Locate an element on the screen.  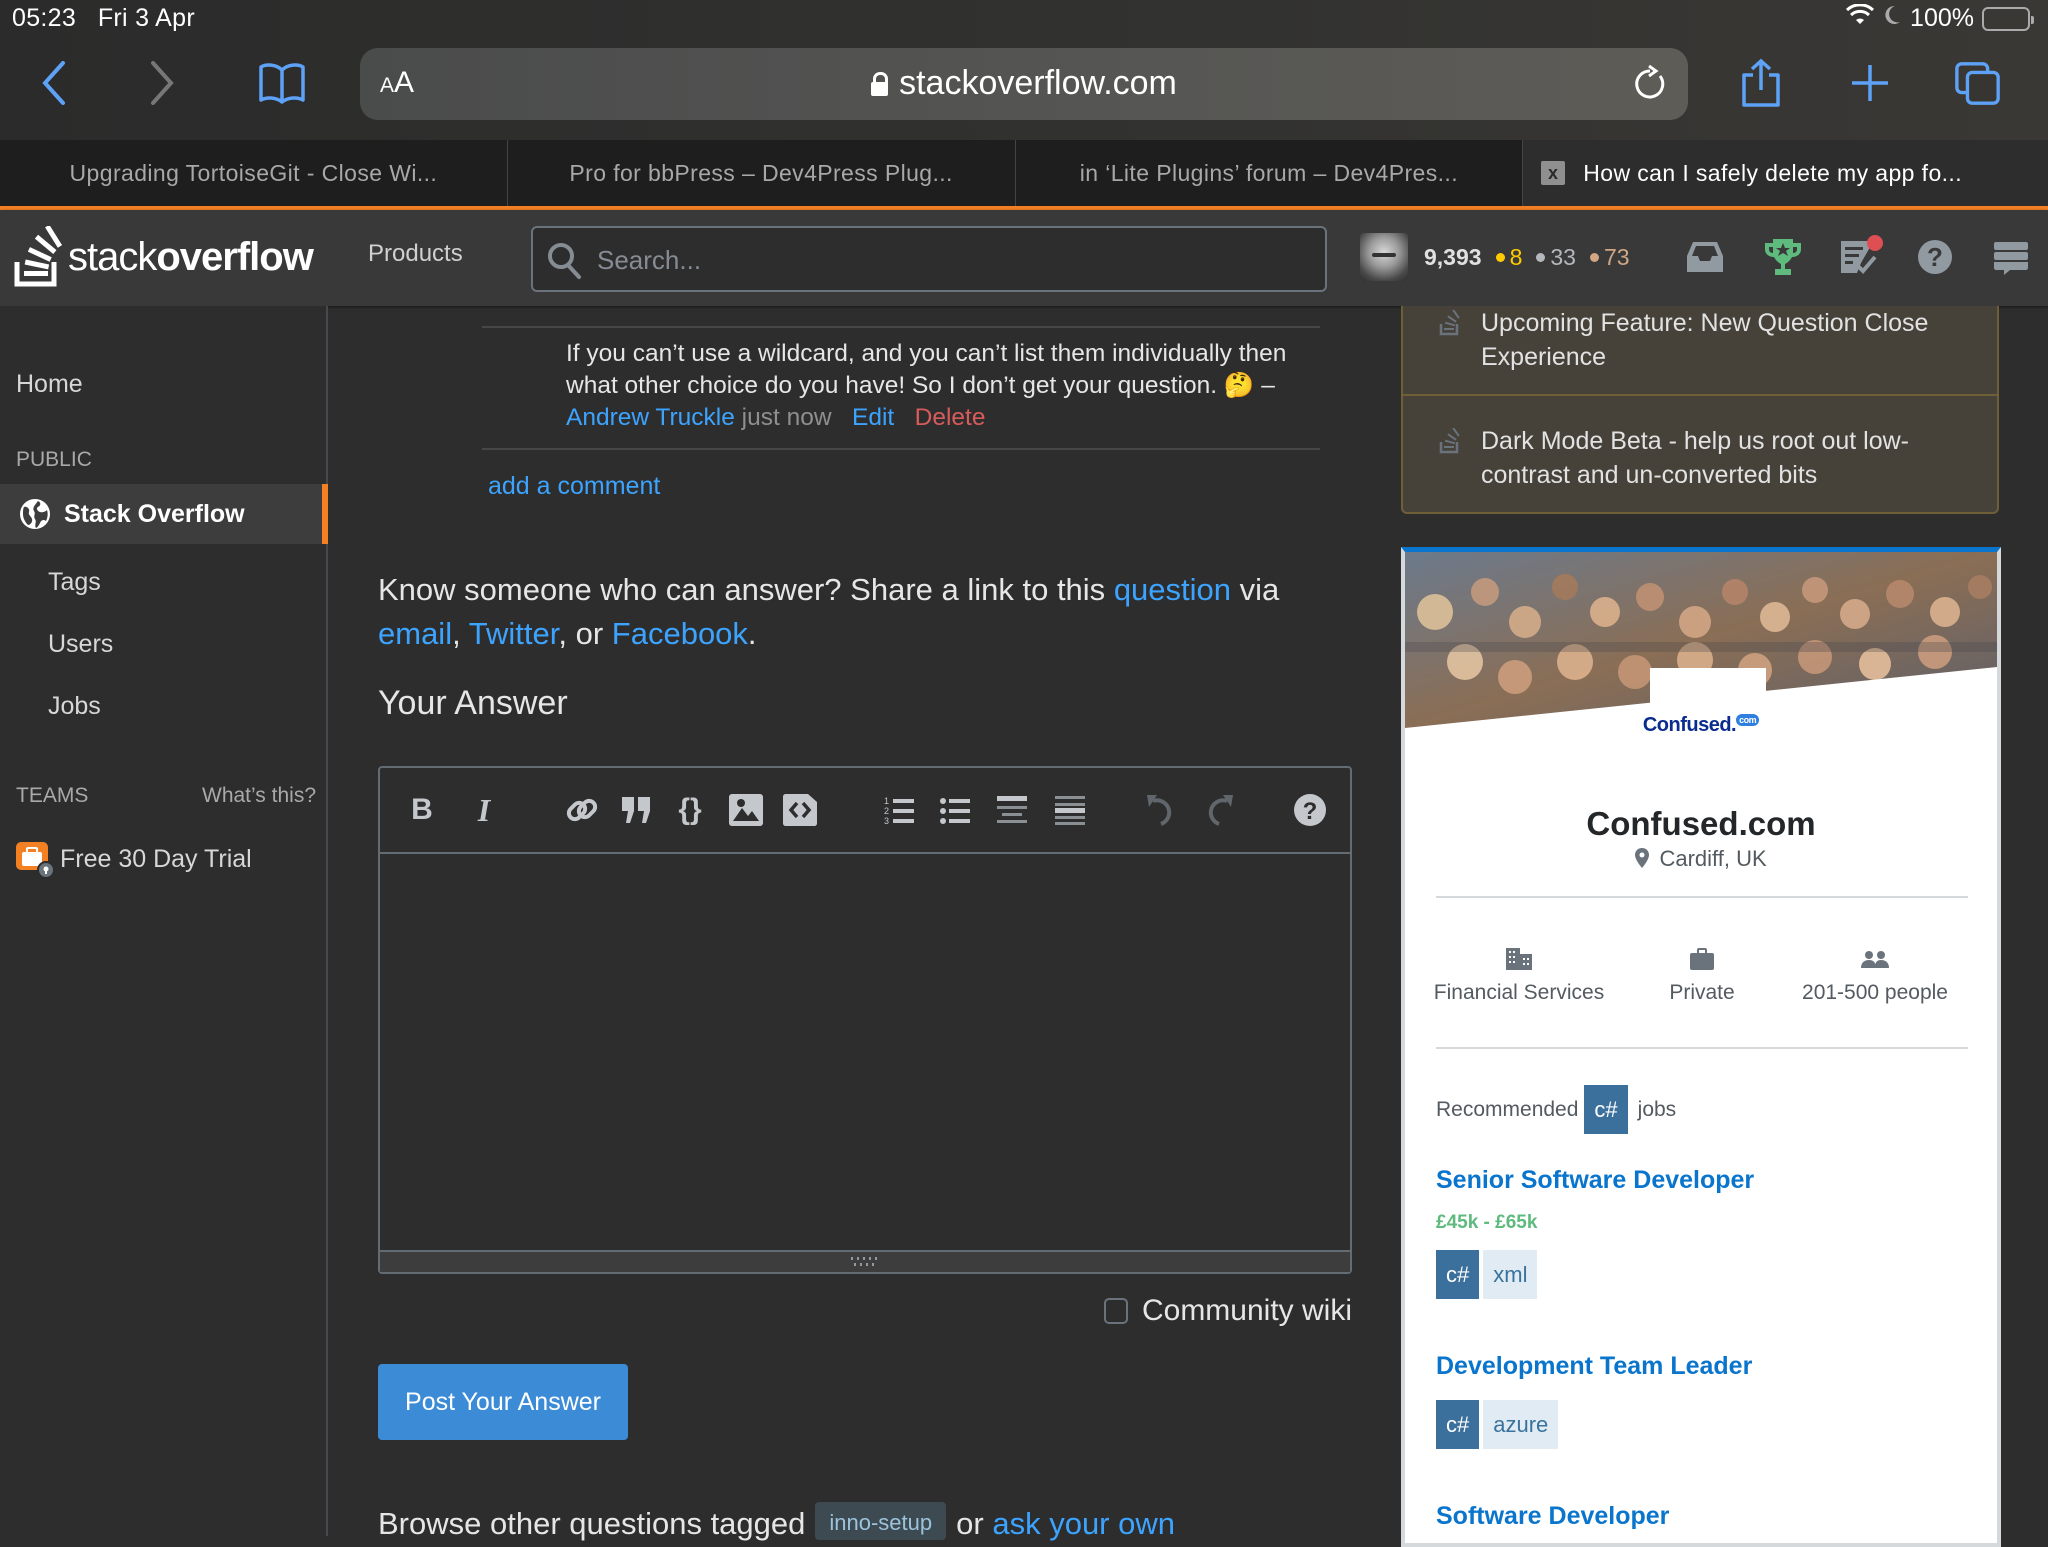
image-button is located at coordinates (746, 810).